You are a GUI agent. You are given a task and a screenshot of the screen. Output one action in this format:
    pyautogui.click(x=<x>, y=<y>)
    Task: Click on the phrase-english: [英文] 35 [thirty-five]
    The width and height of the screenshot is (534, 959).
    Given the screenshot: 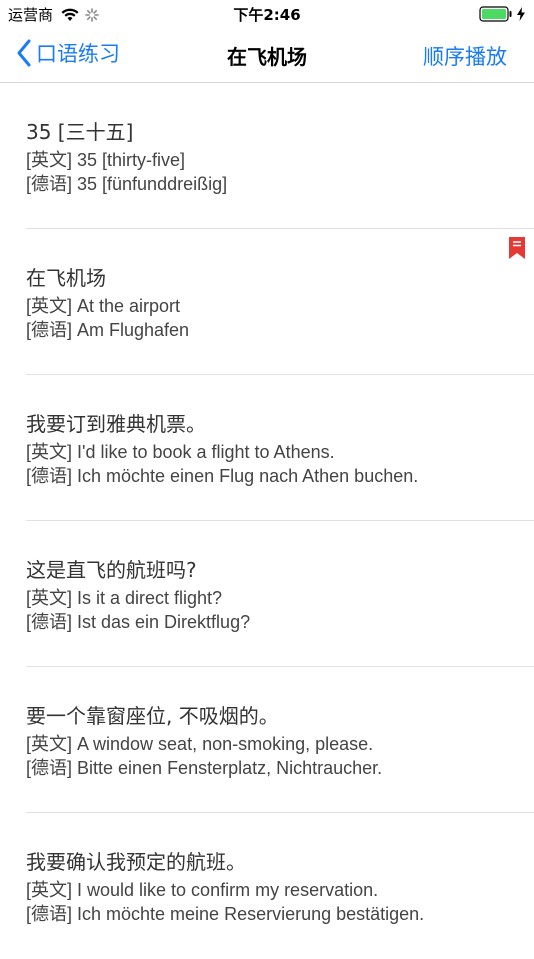 What is the action you would take?
    pyautogui.click(x=106, y=160)
    